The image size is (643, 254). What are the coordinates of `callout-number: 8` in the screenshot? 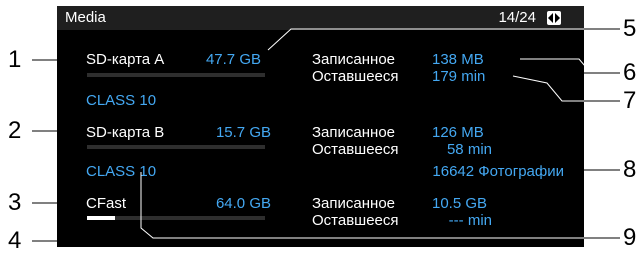 It's located at (630, 169).